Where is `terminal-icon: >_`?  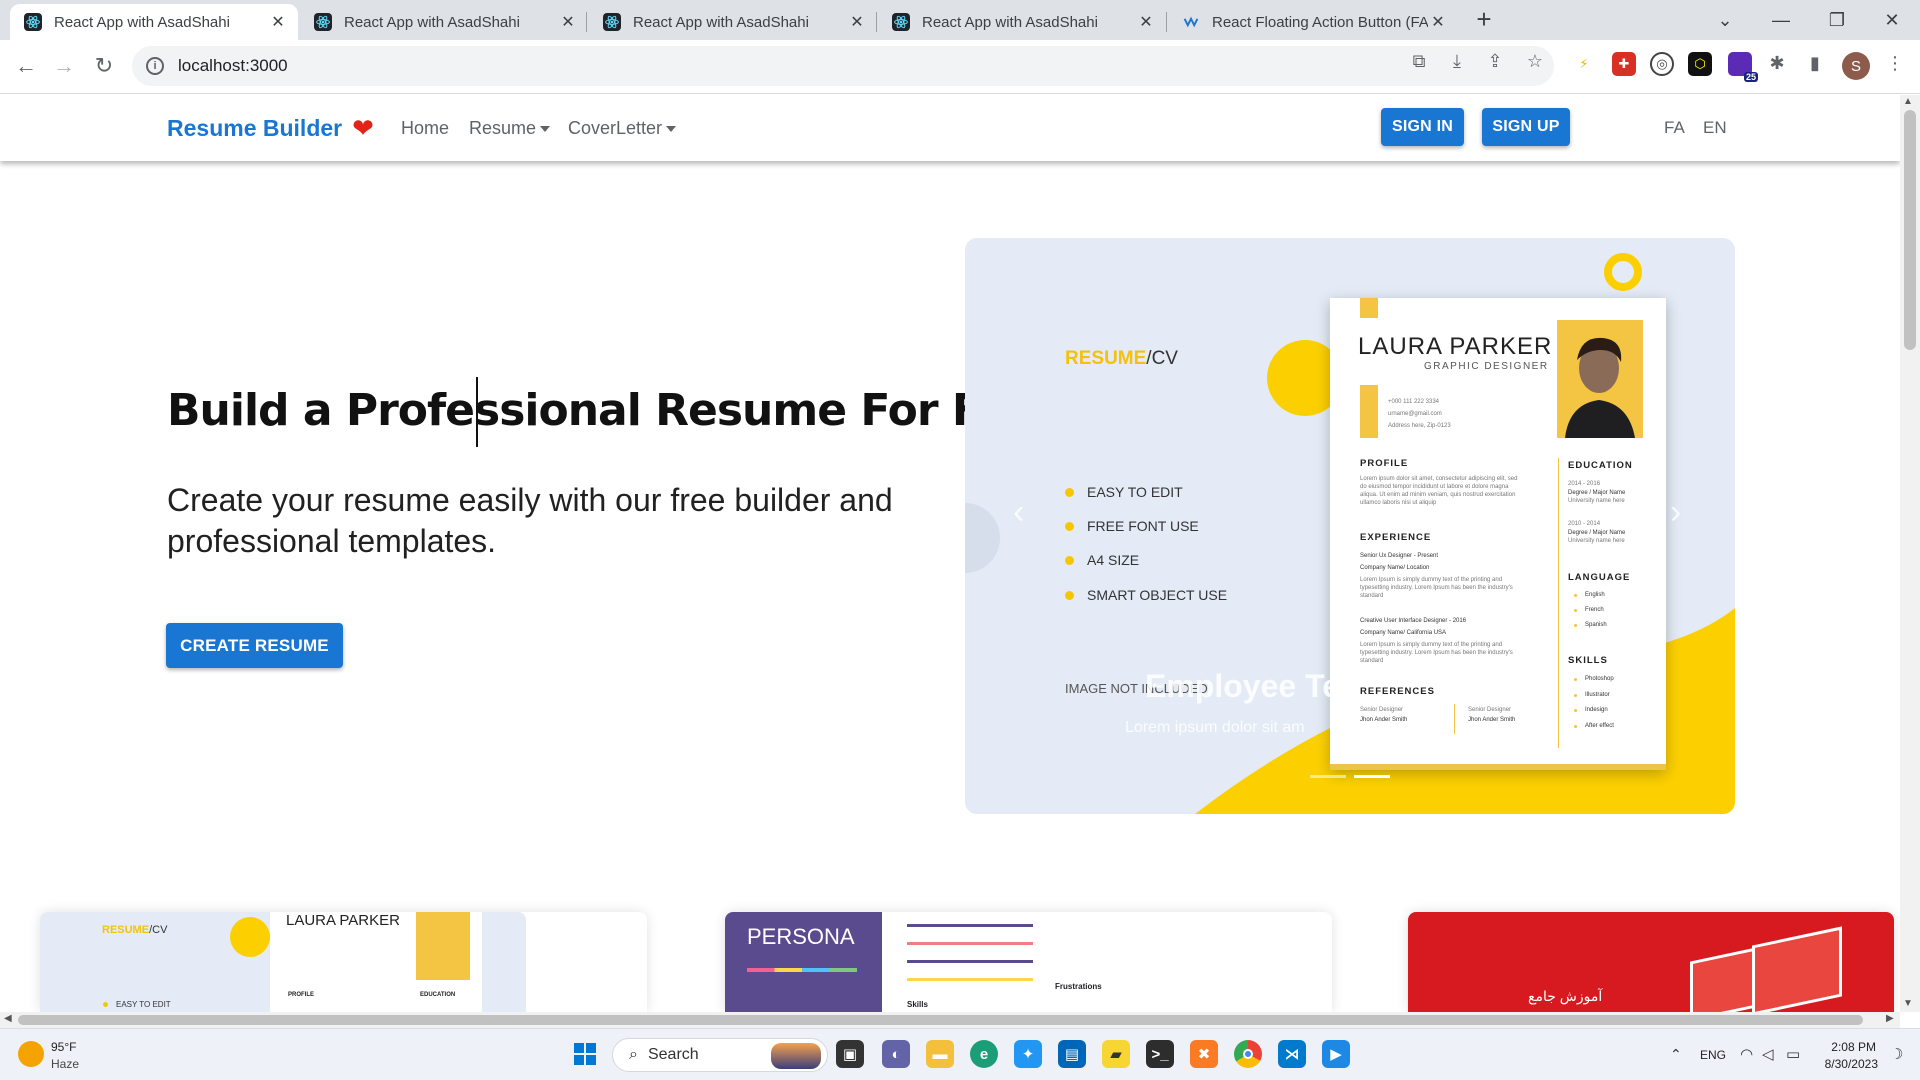 terminal-icon: >_ is located at coordinates (1160, 1054).